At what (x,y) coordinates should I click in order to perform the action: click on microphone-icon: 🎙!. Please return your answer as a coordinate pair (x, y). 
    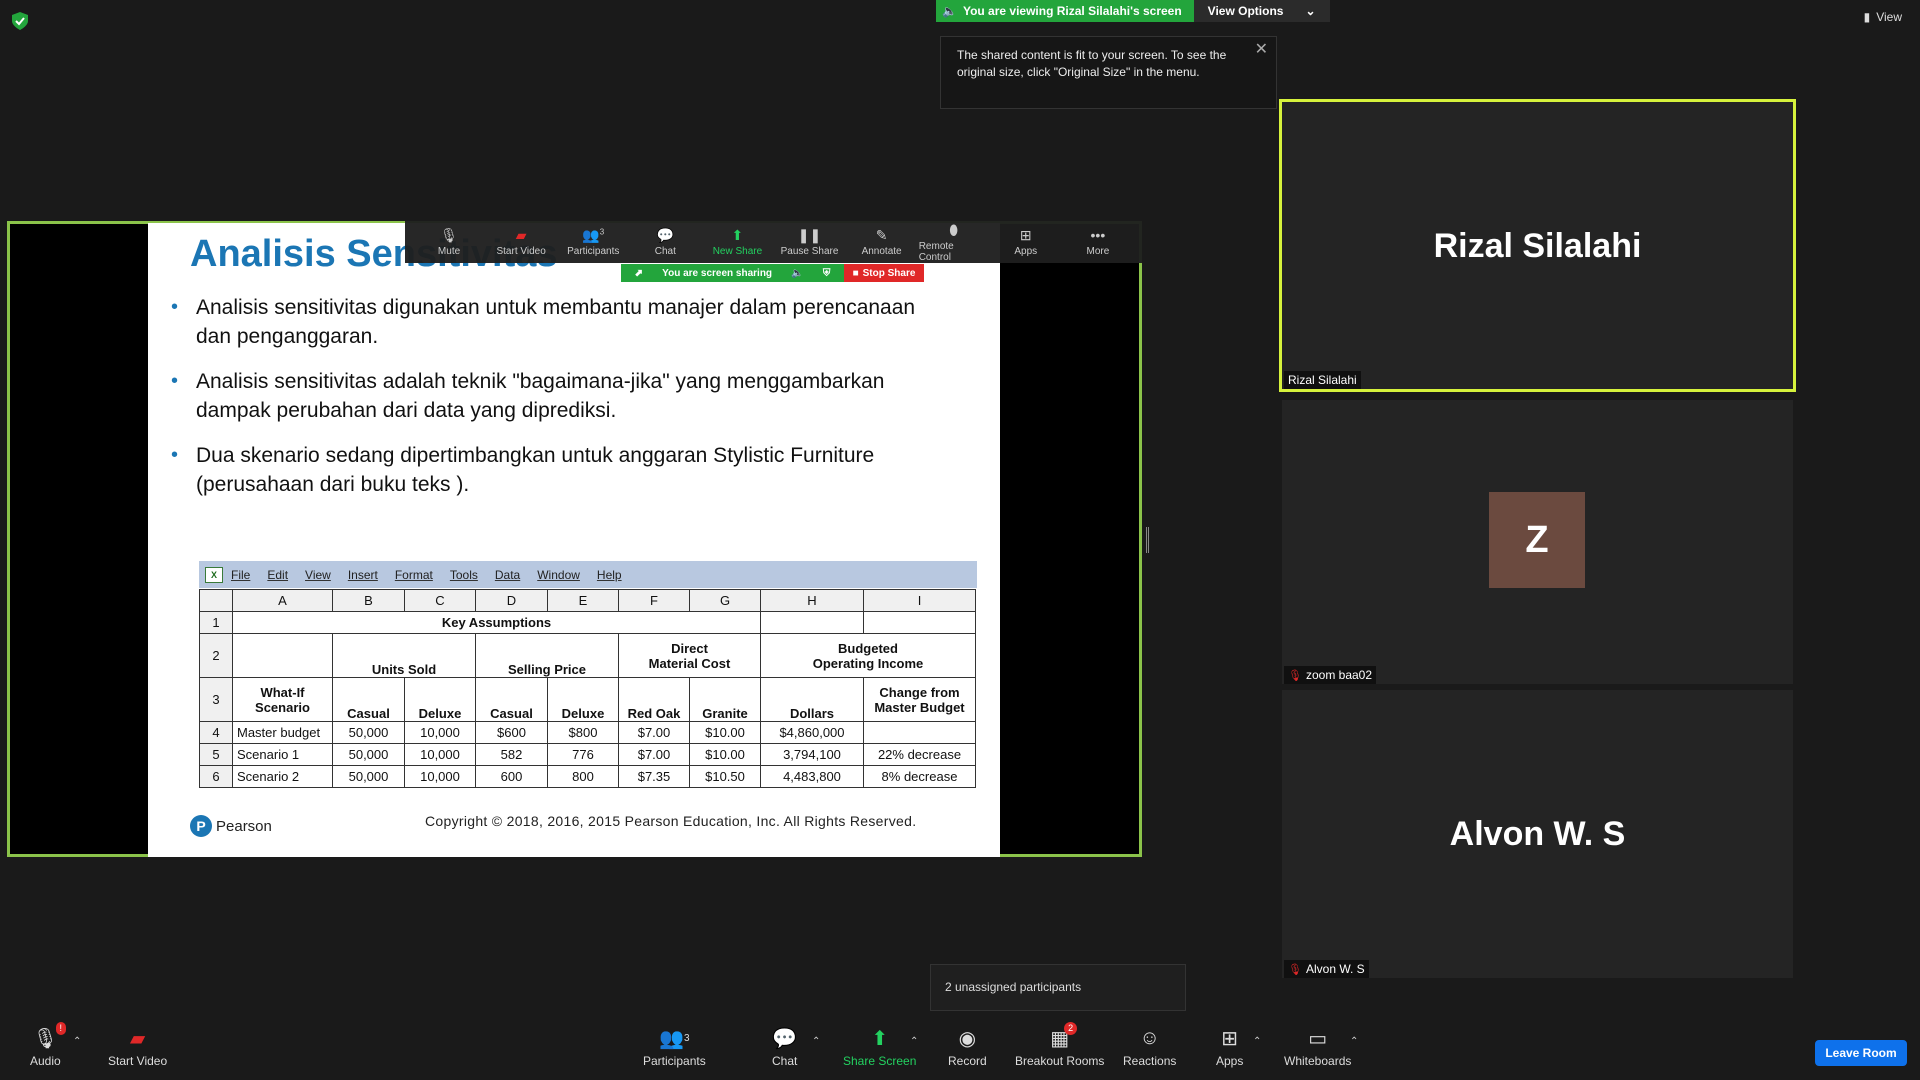
    Looking at the image, I should click on (50, 1036).